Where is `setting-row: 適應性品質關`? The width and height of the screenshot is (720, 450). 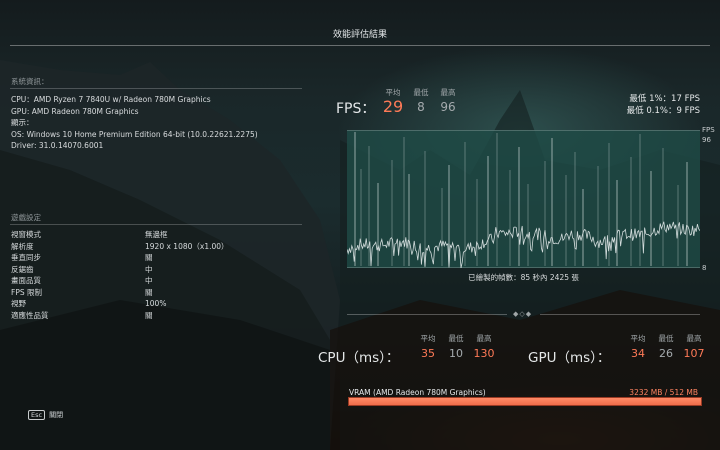
setting-row: 適應性品質關 is located at coordinates (82, 315).